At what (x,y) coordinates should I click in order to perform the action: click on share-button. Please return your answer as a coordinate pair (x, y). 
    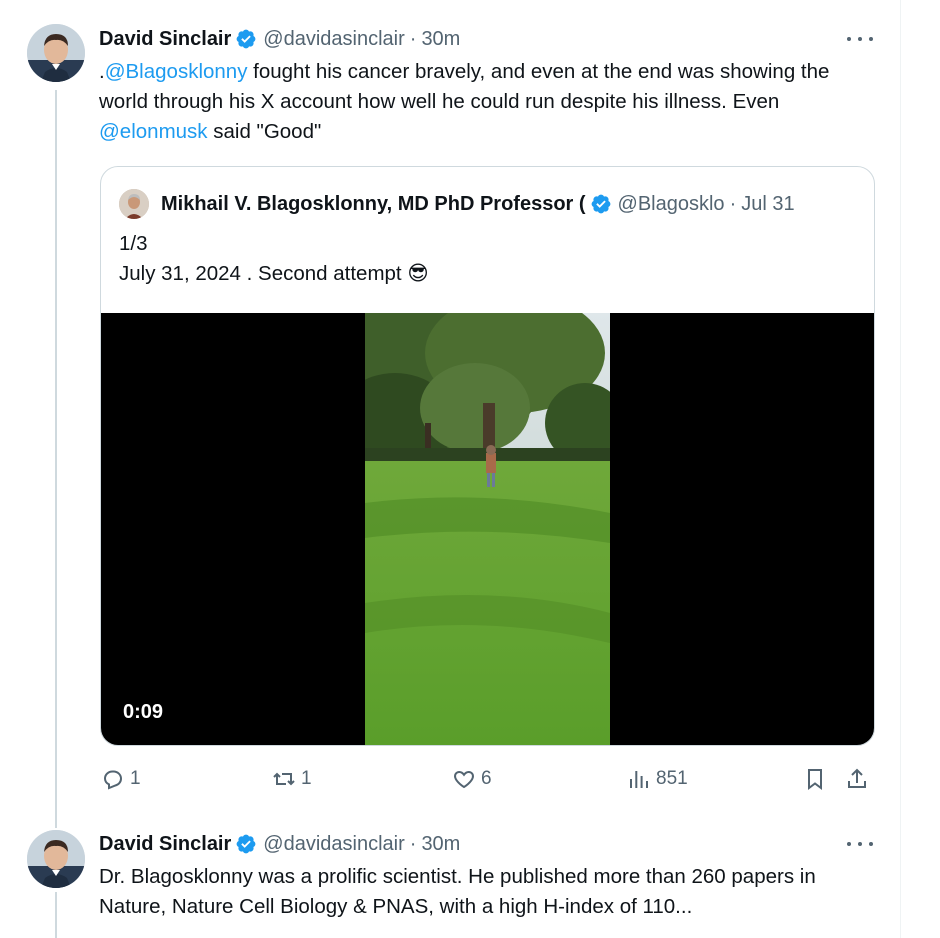
    Looking at the image, I should click on (859, 779).